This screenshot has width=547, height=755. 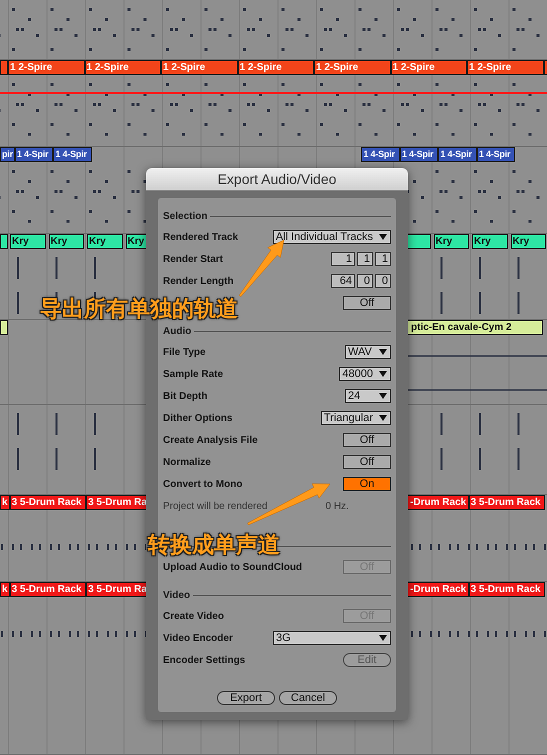 I want to click on dropdown: WAV, so click(x=368, y=352).